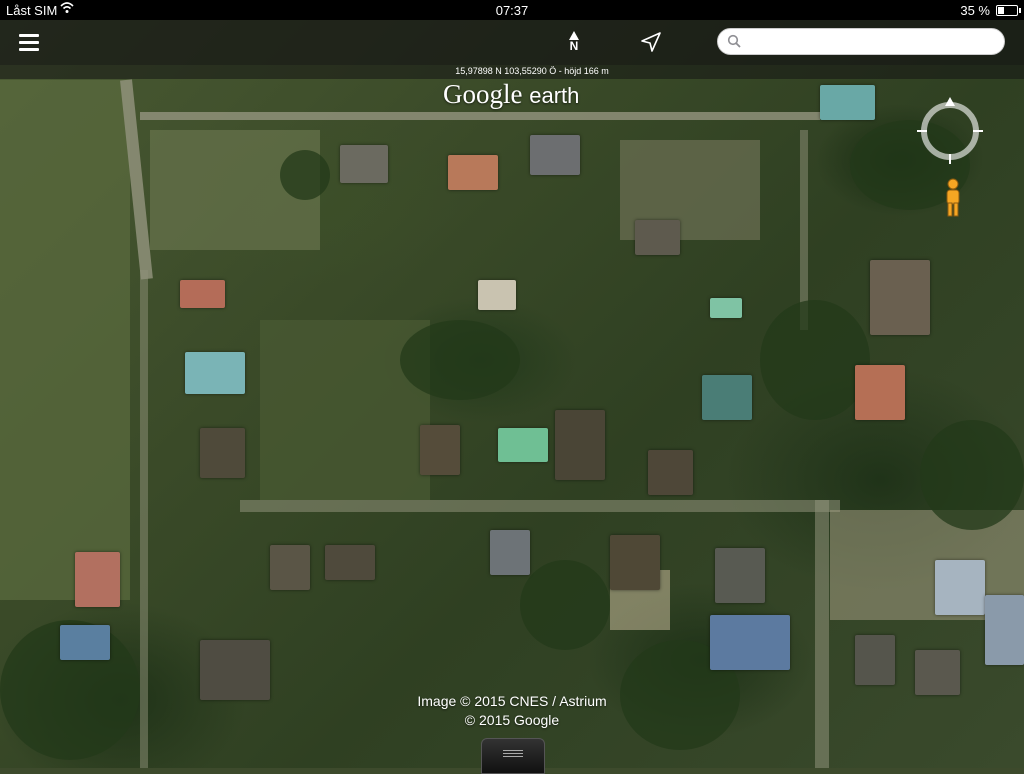 This screenshot has width=1024, height=774. What do you see at coordinates (953, 198) in the screenshot?
I see `pegman-icon` at bounding box center [953, 198].